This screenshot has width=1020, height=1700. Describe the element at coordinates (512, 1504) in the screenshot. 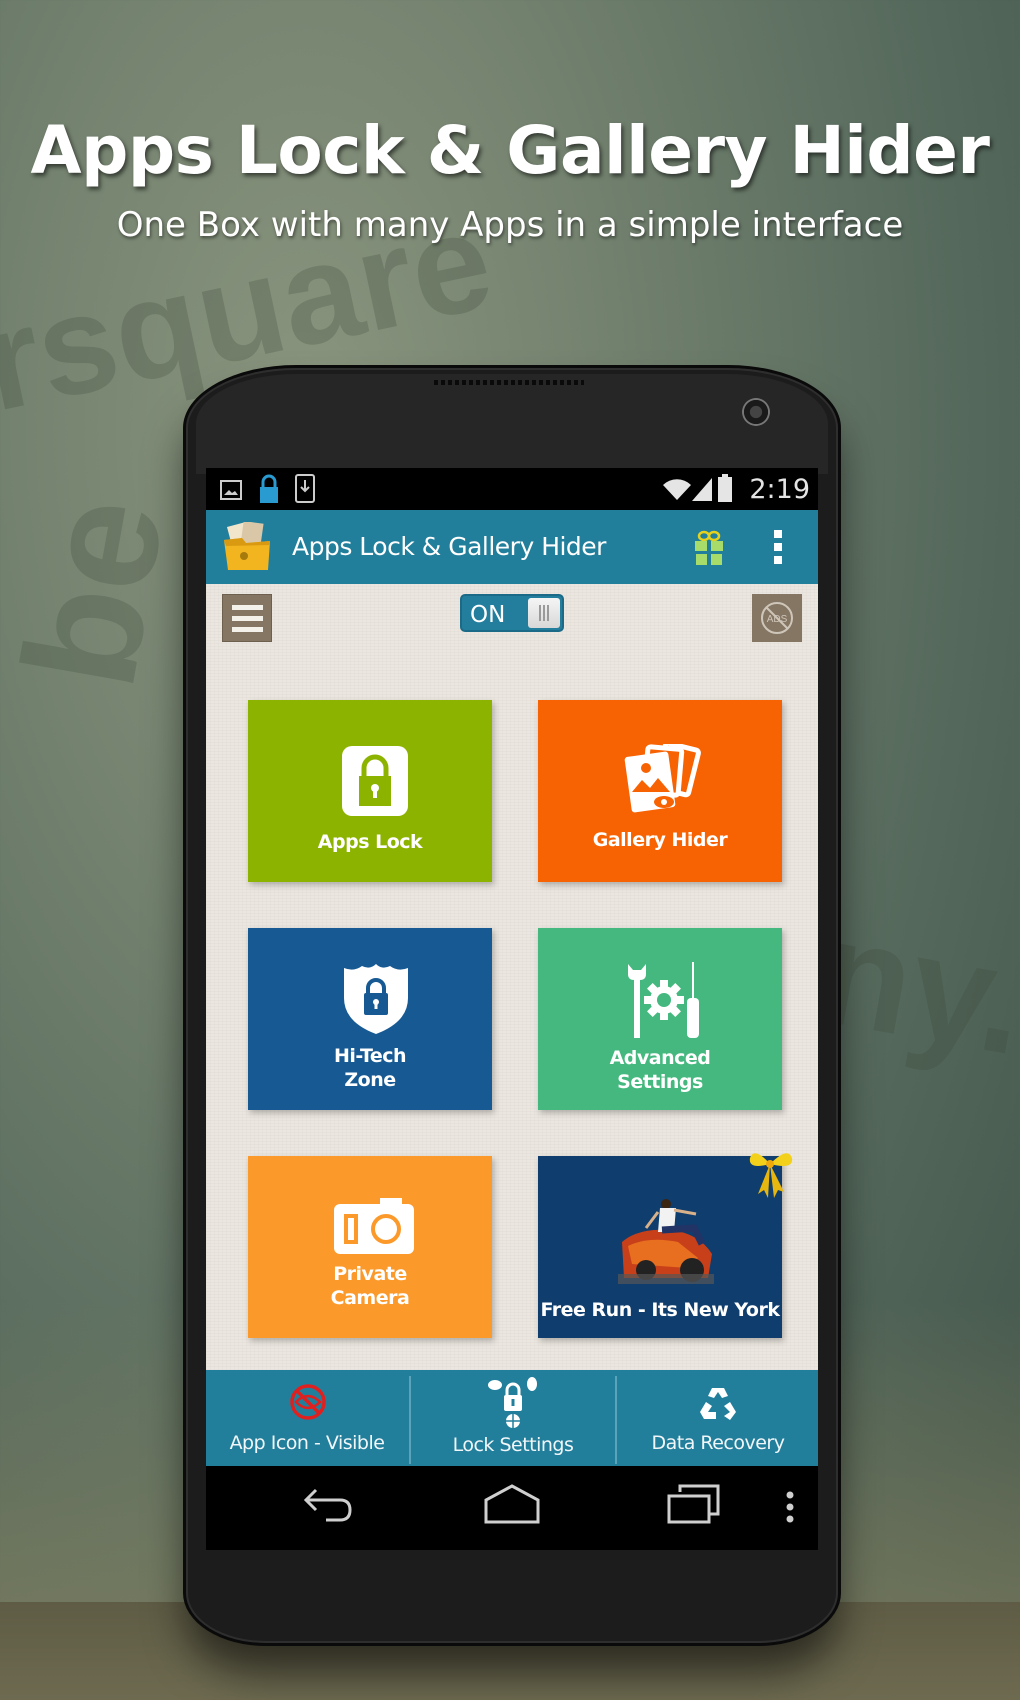

I see `home-icon` at that location.